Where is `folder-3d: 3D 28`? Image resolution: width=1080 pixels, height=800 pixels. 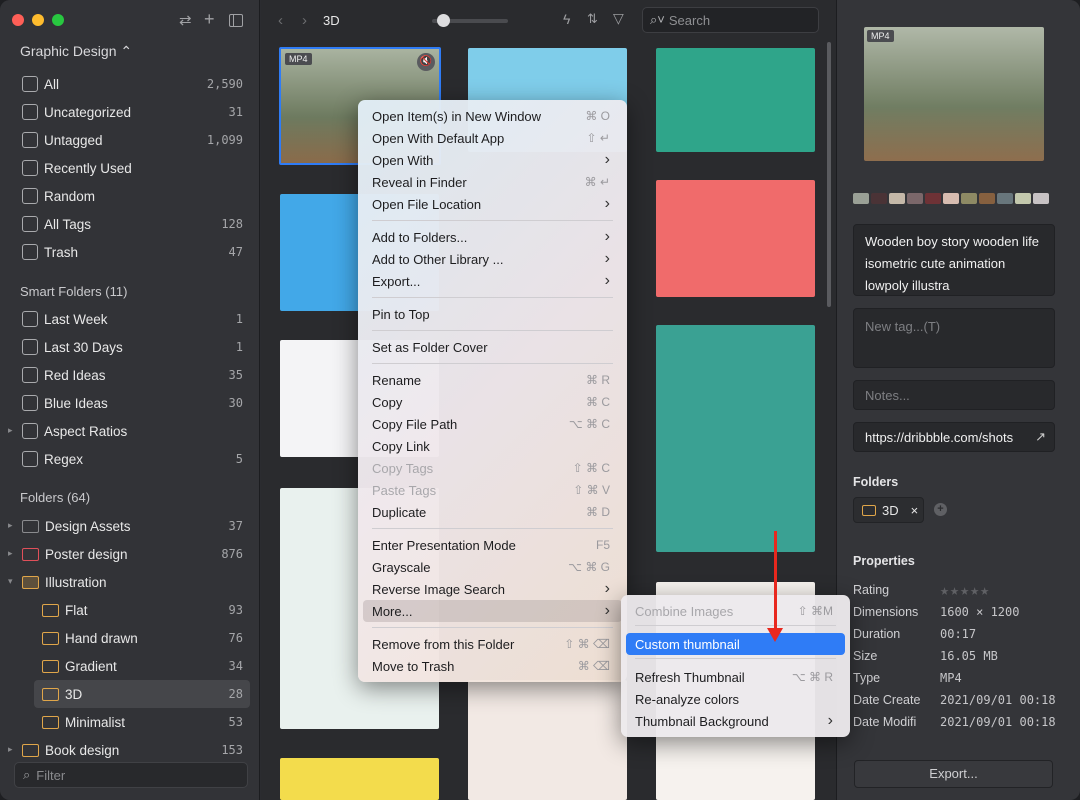 folder-3d: 3D 28 is located at coordinates (142, 694).